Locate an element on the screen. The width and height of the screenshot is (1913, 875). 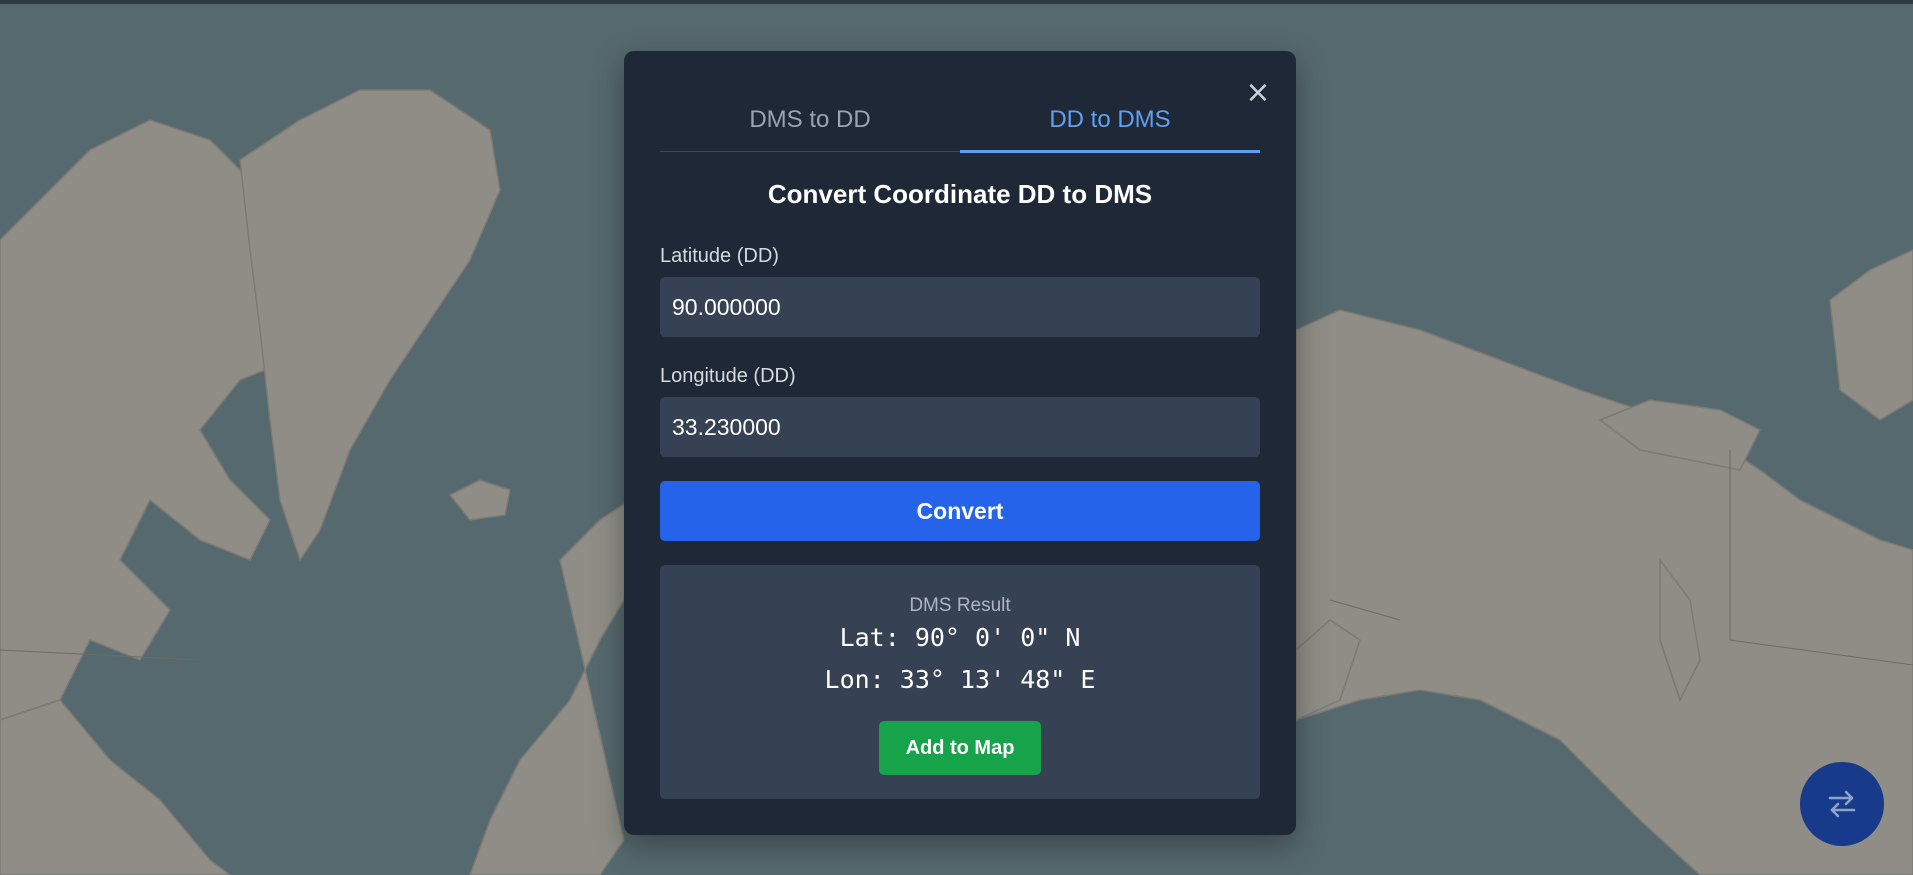
converter-tabs: DMS to DD DD to DMS is located at coordinates (960, 125).